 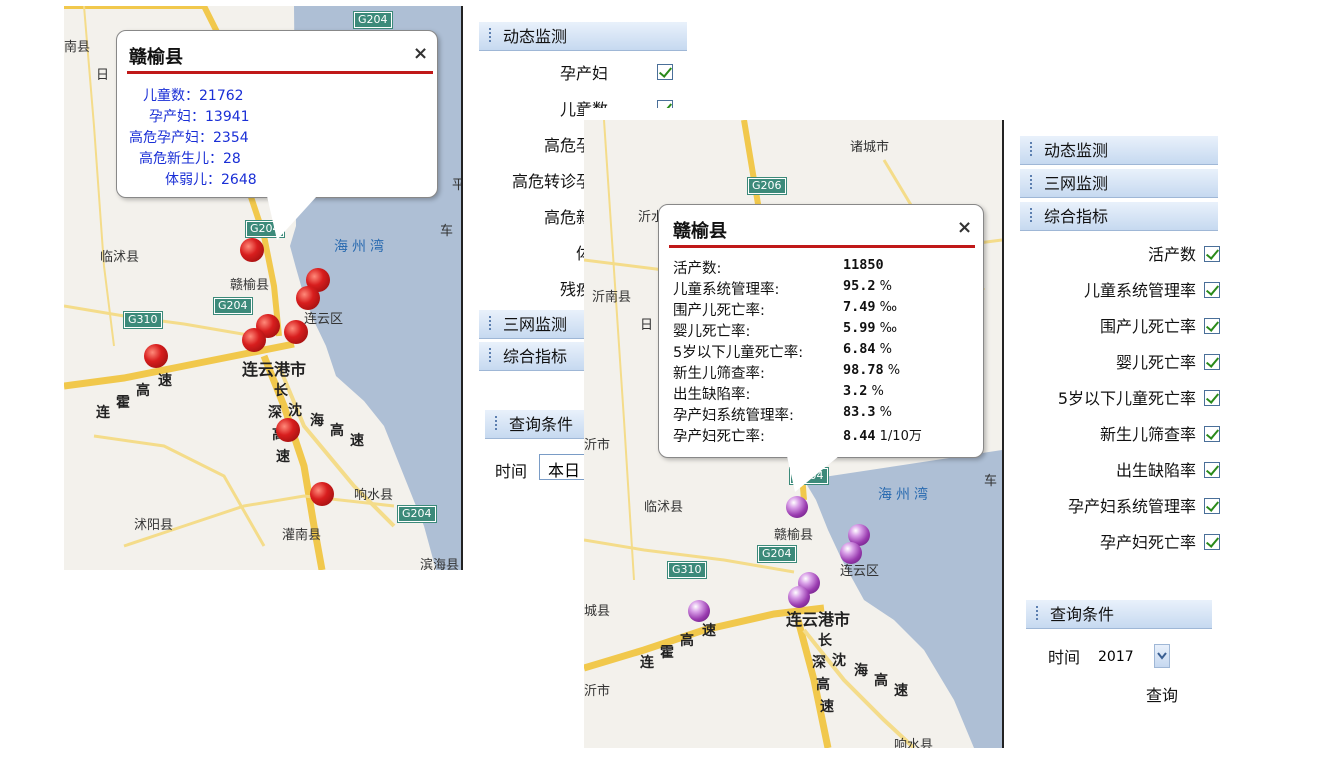 I want to click on popup-indicator-row: 5岁以下儿童死亡率: 6.84 %, so click(x=782, y=351).